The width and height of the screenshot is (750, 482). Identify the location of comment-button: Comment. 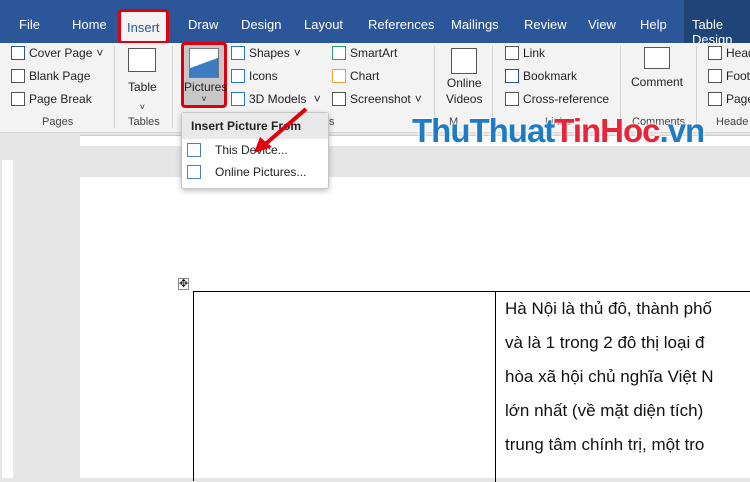
(657, 68).